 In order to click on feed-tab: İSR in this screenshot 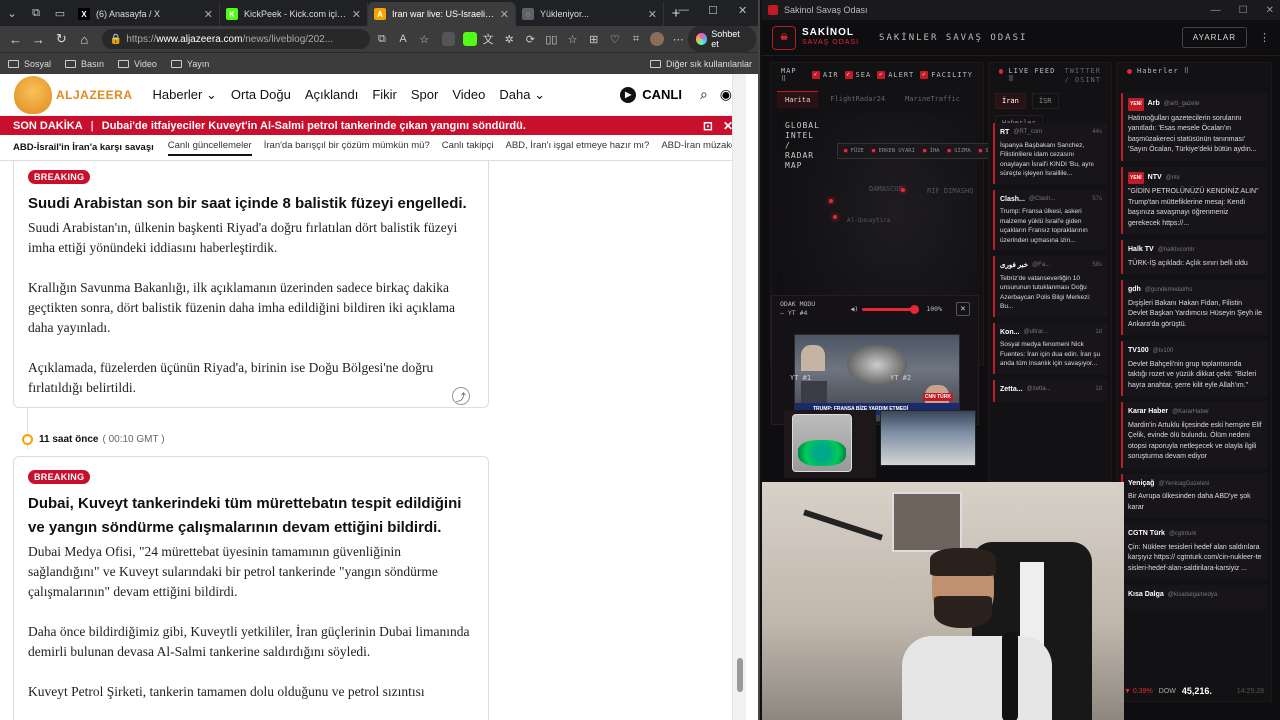, I will do `click(1045, 101)`.